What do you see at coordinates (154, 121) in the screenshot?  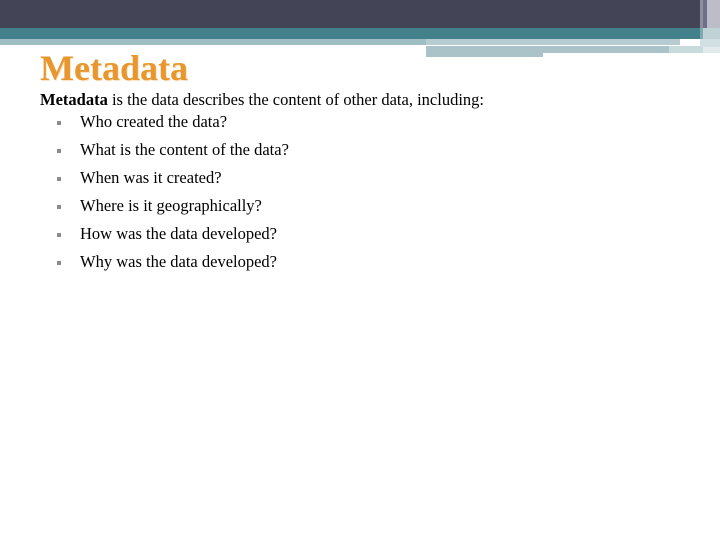 I see `list-item-label: Who created the data?` at bounding box center [154, 121].